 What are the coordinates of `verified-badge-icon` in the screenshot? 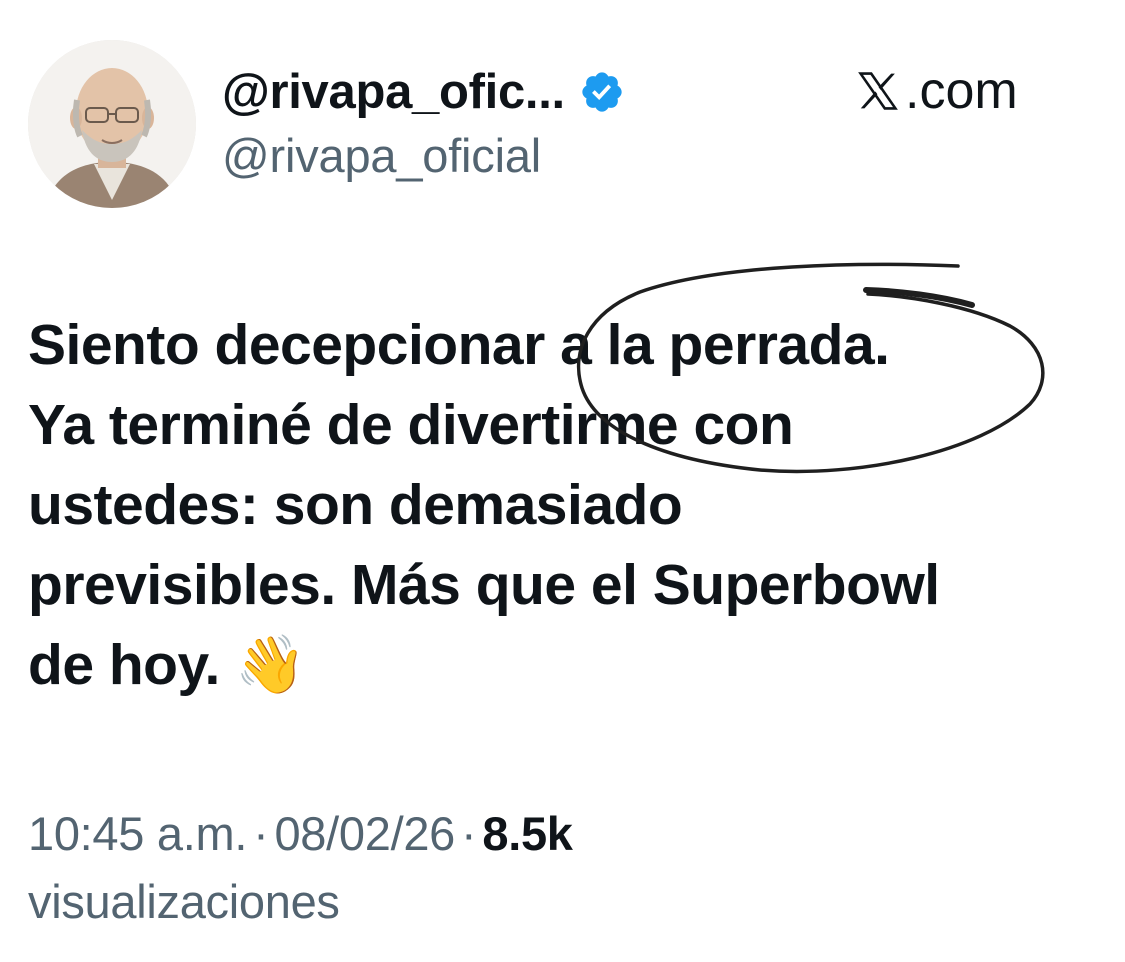 It's located at (602, 92).